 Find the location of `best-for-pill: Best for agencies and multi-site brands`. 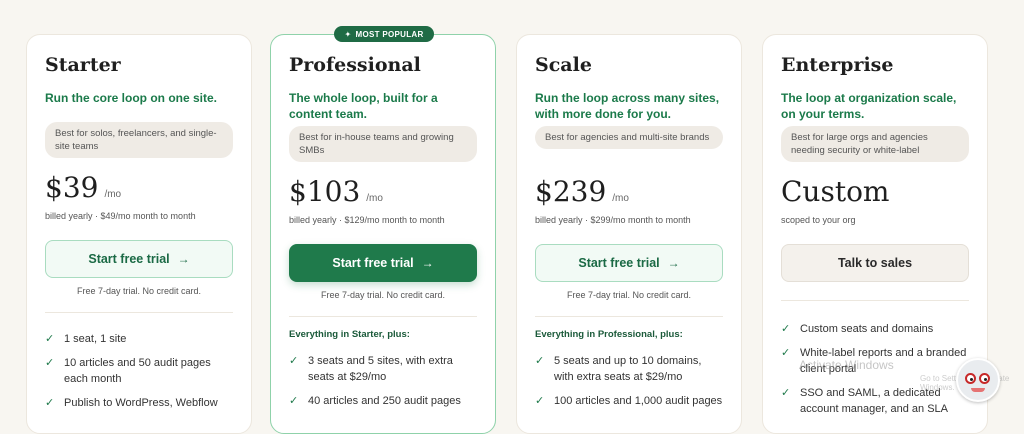

best-for-pill: Best for agencies and multi-site brands is located at coordinates (629, 137).